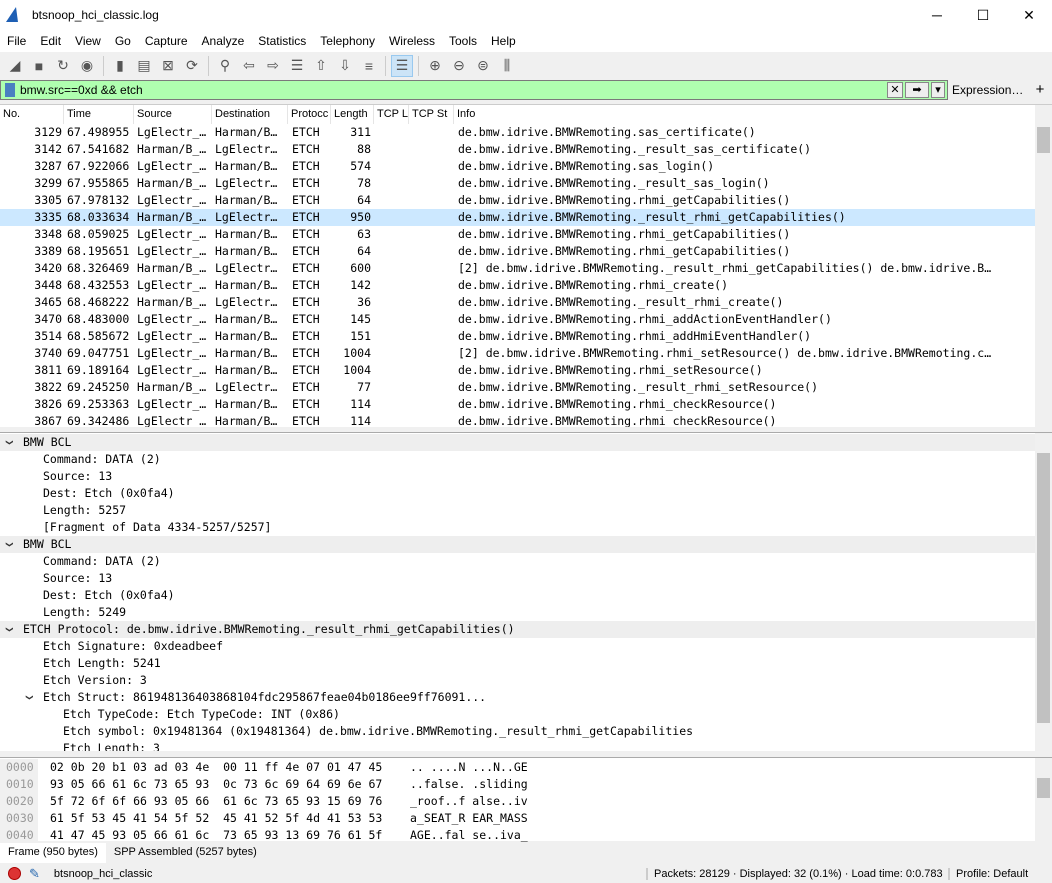 The width and height of the screenshot is (1052, 883). What do you see at coordinates (463, 41) in the screenshot?
I see `menu-tools: Tools` at bounding box center [463, 41].